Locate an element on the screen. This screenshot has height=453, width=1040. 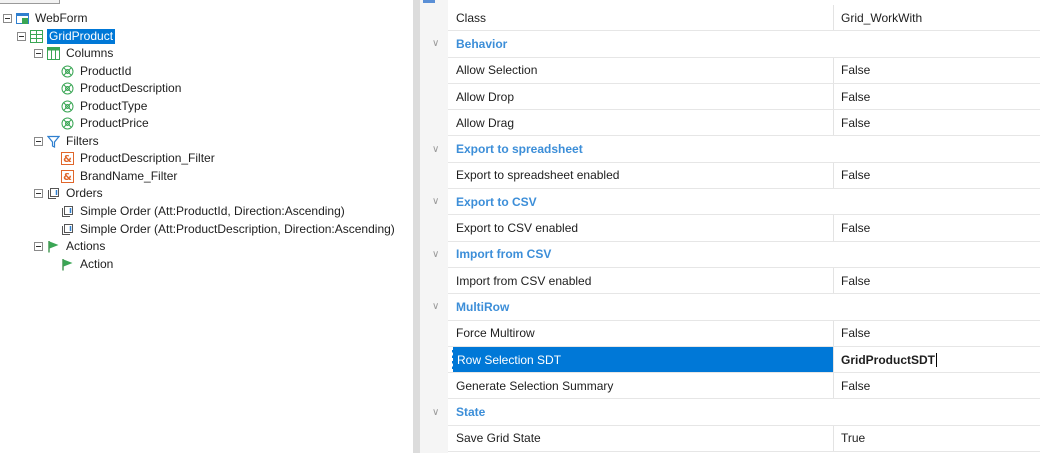
tree-label: WebForm is located at coordinates (61, 18).